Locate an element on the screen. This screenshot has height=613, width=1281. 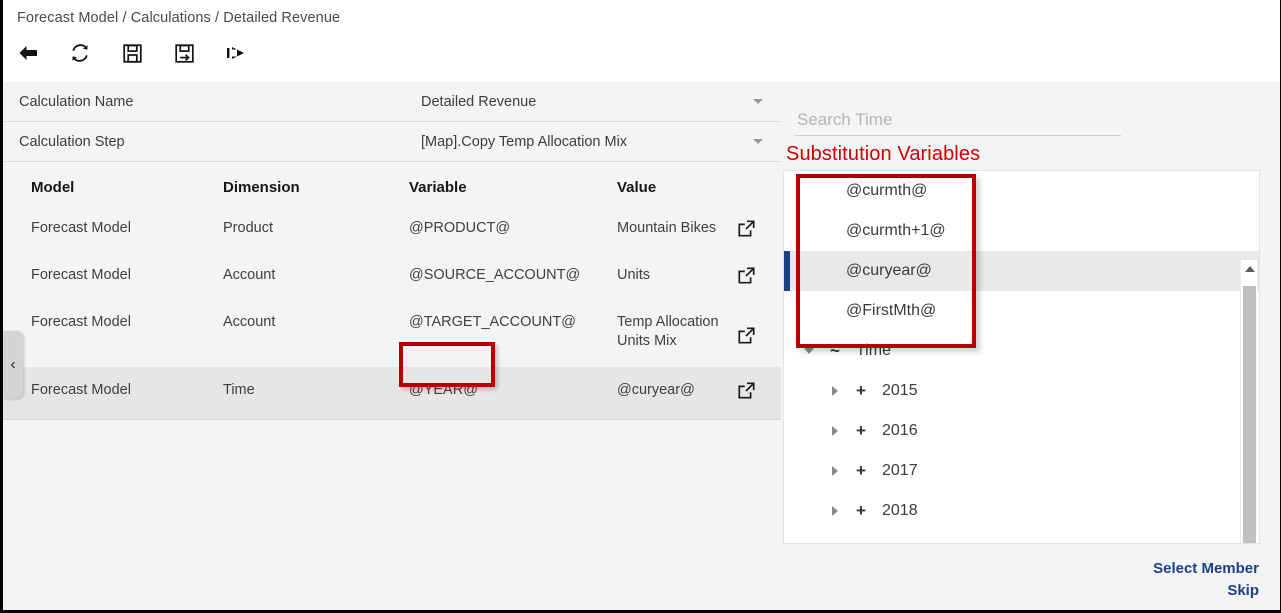
run-arrow-icon is located at coordinates (236, 53).